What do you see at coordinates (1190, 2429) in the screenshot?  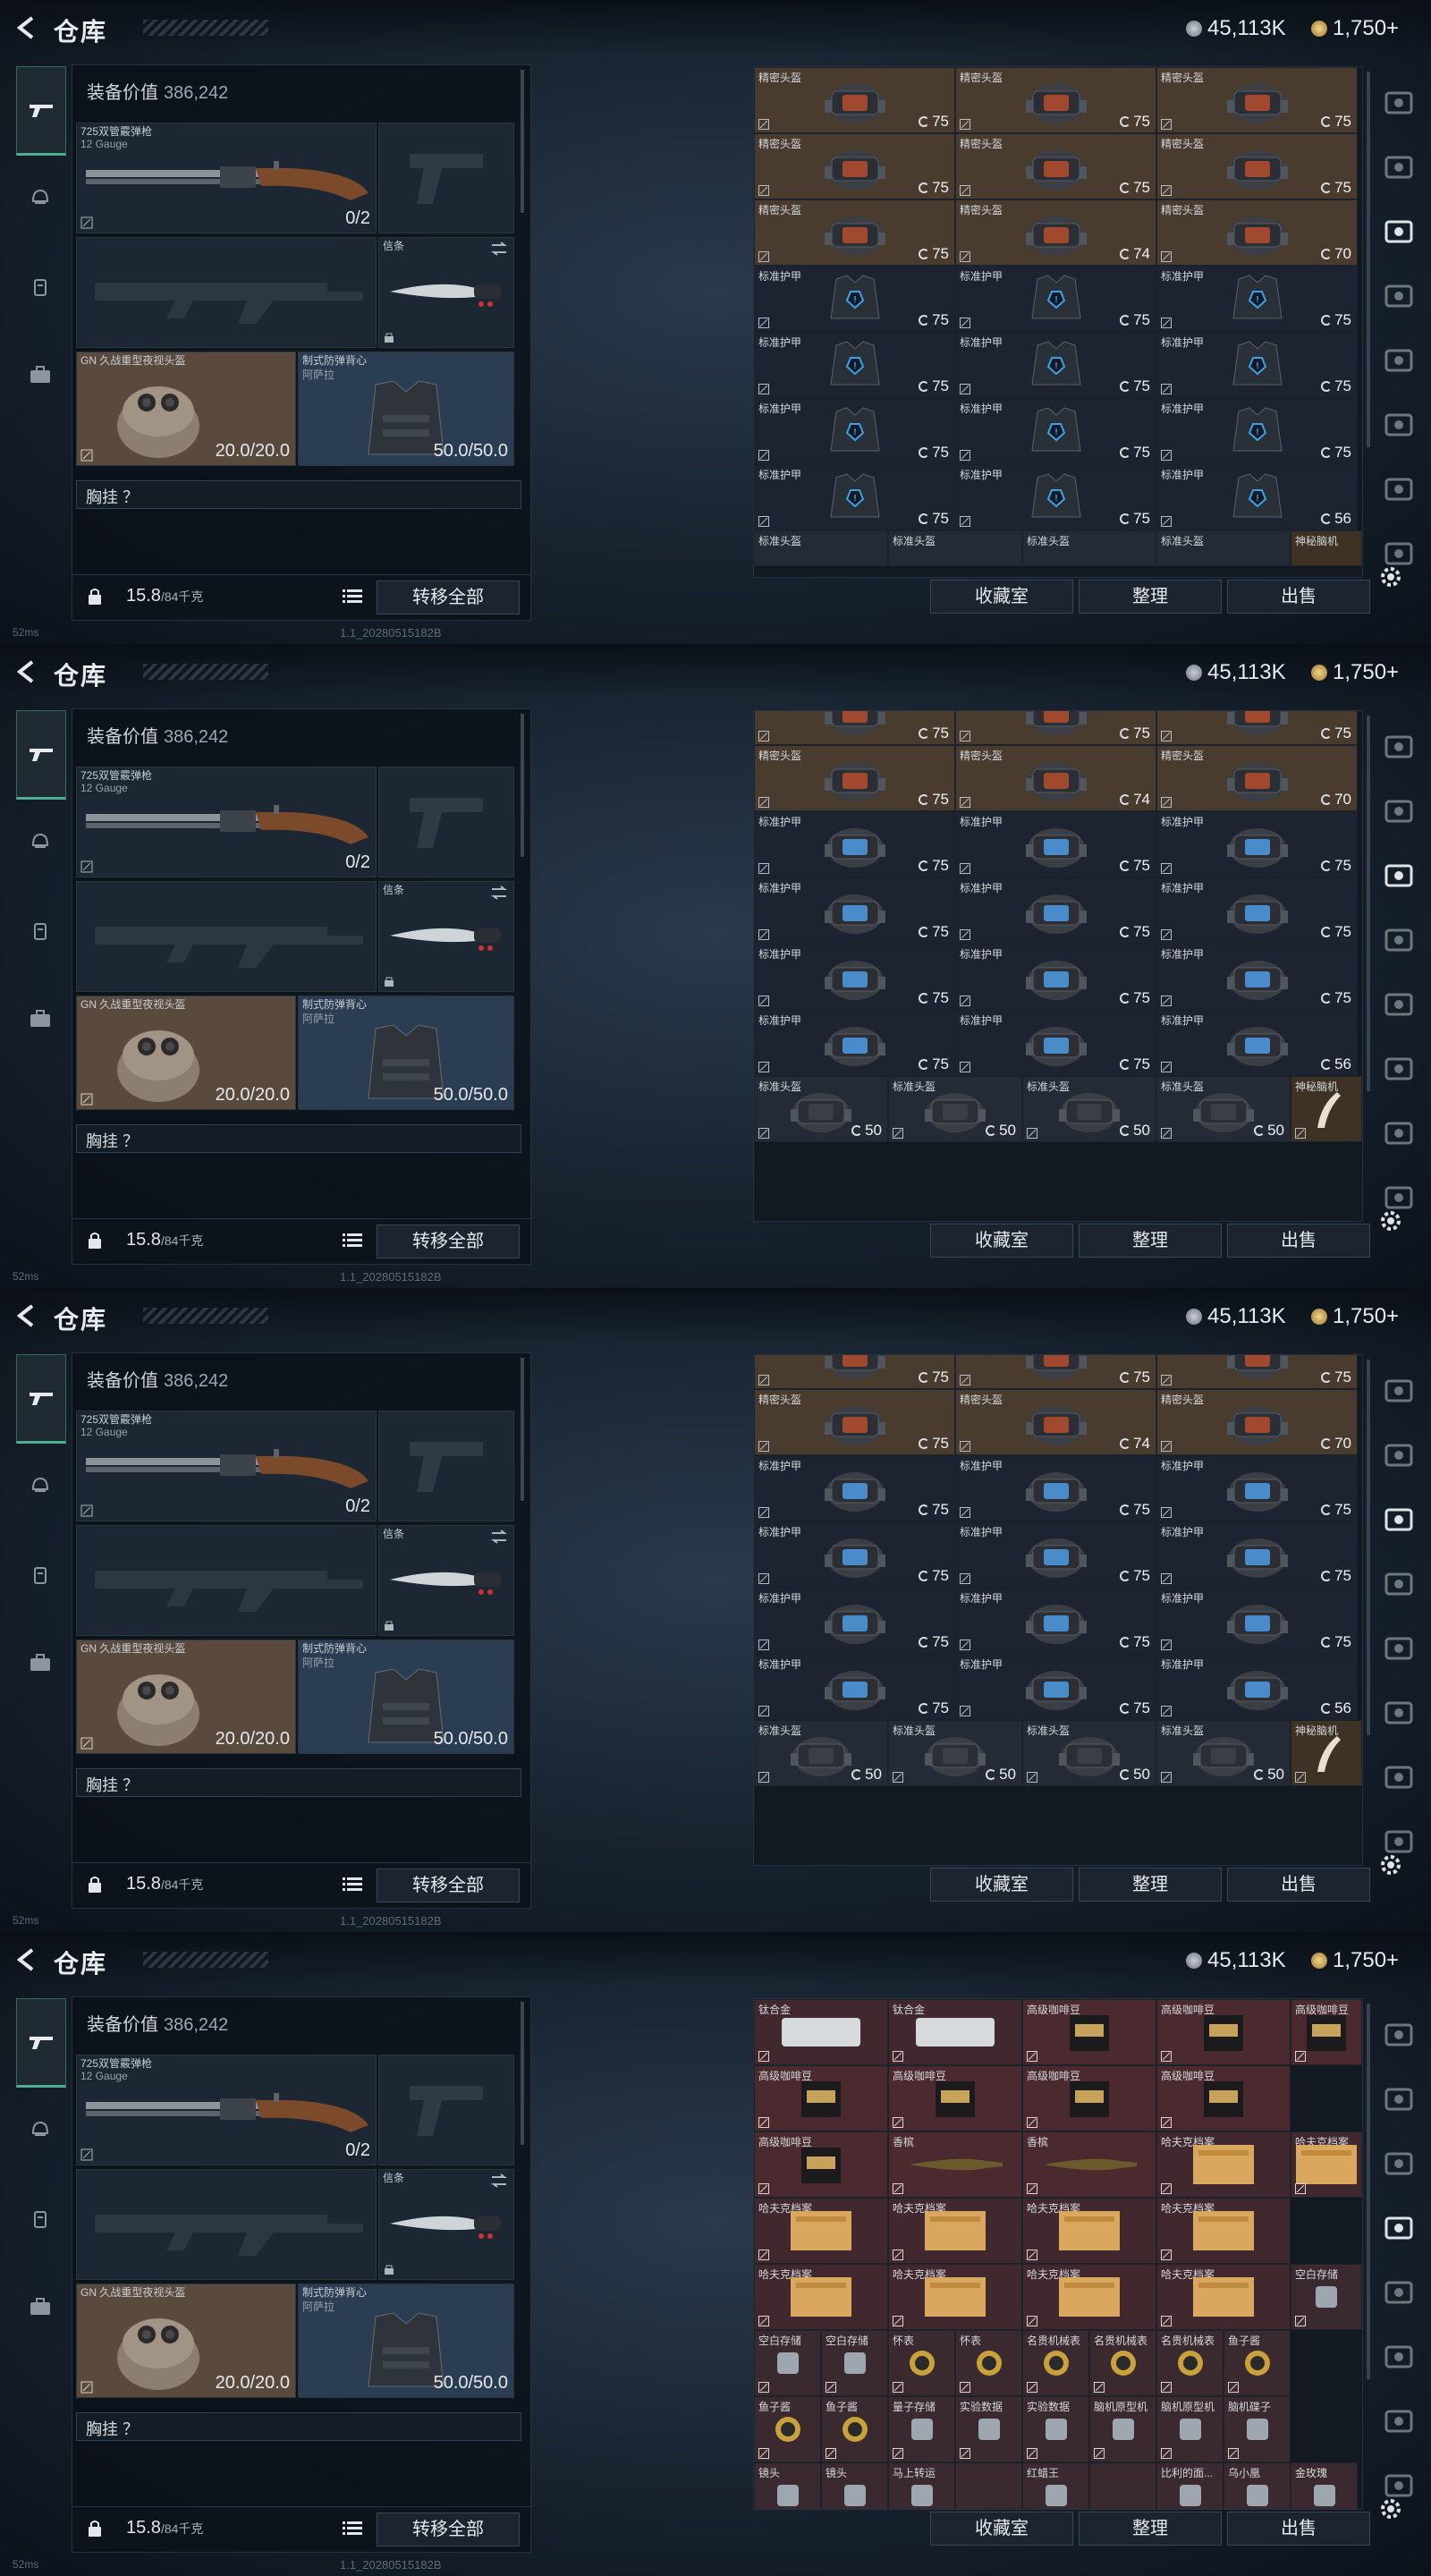 I see `inventory-item: 脑机原型机` at bounding box center [1190, 2429].